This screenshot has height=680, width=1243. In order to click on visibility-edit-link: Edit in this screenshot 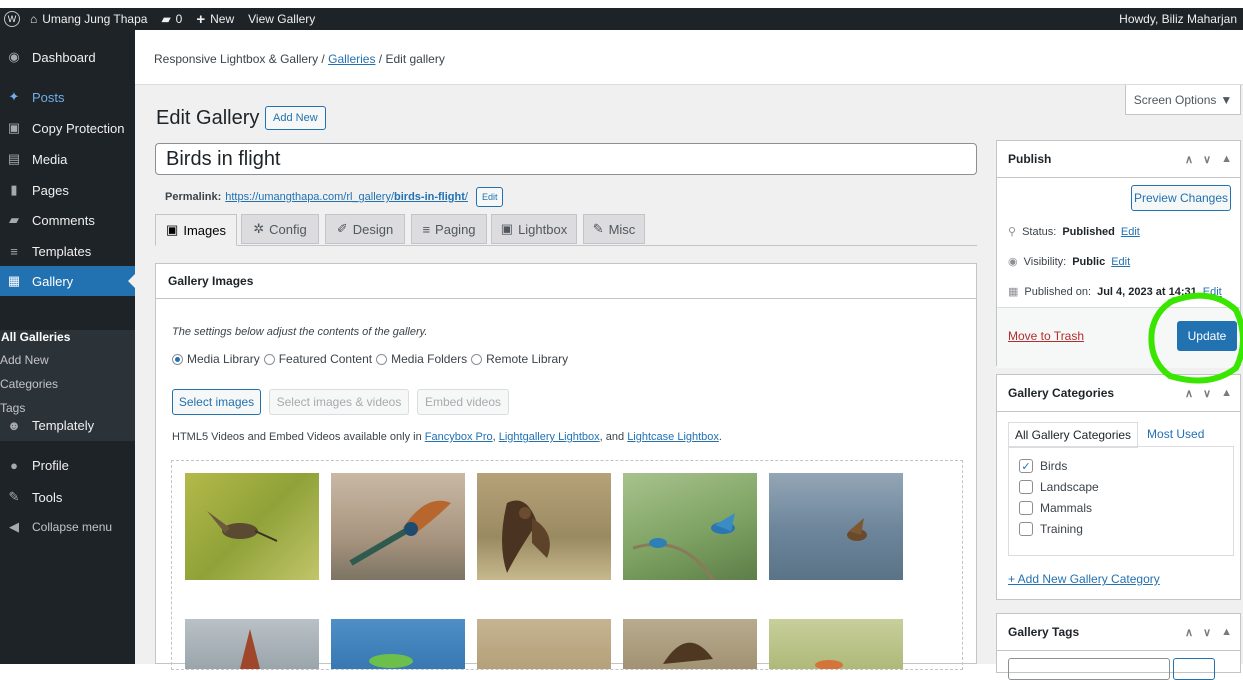, I will do `click(1120, 262)`.